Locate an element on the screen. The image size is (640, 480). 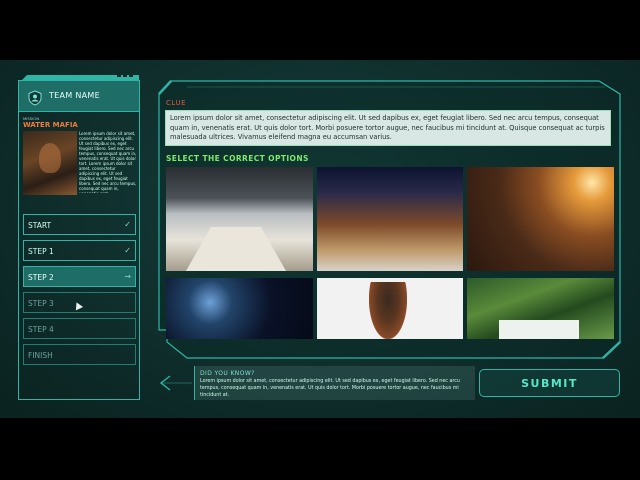
mission-name: WATER MAFIA is located at coordinates (50, 125).